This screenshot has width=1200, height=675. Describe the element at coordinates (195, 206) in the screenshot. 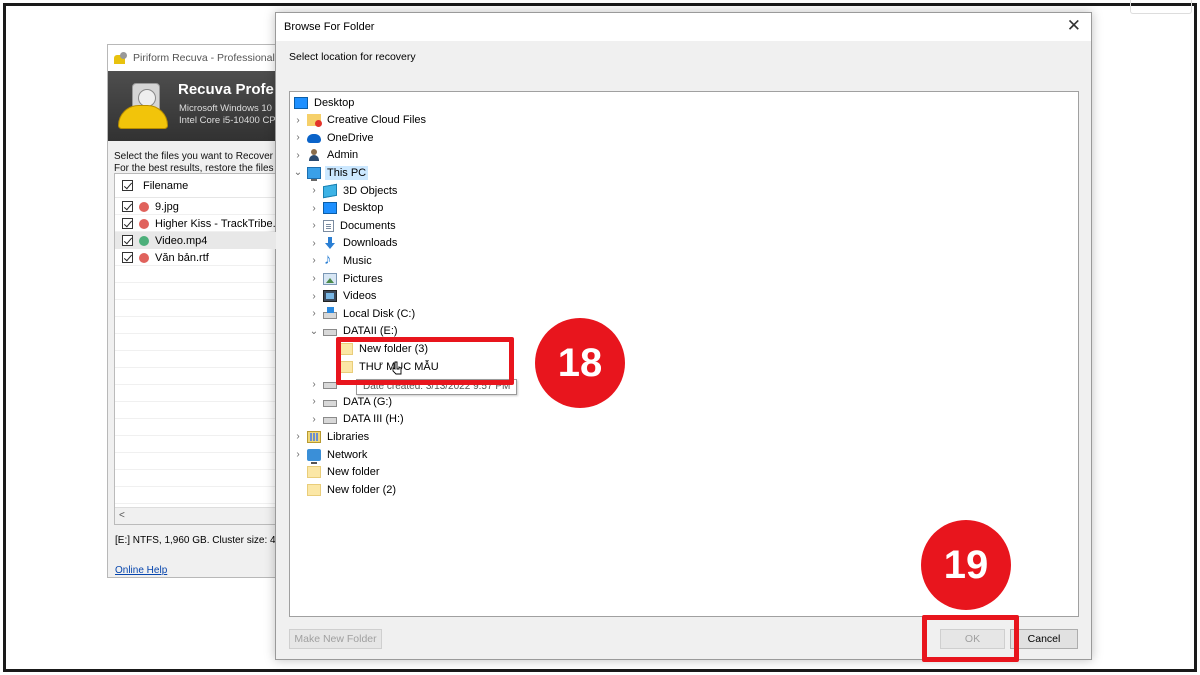

I see `file-row: 9.jpg` at that location.